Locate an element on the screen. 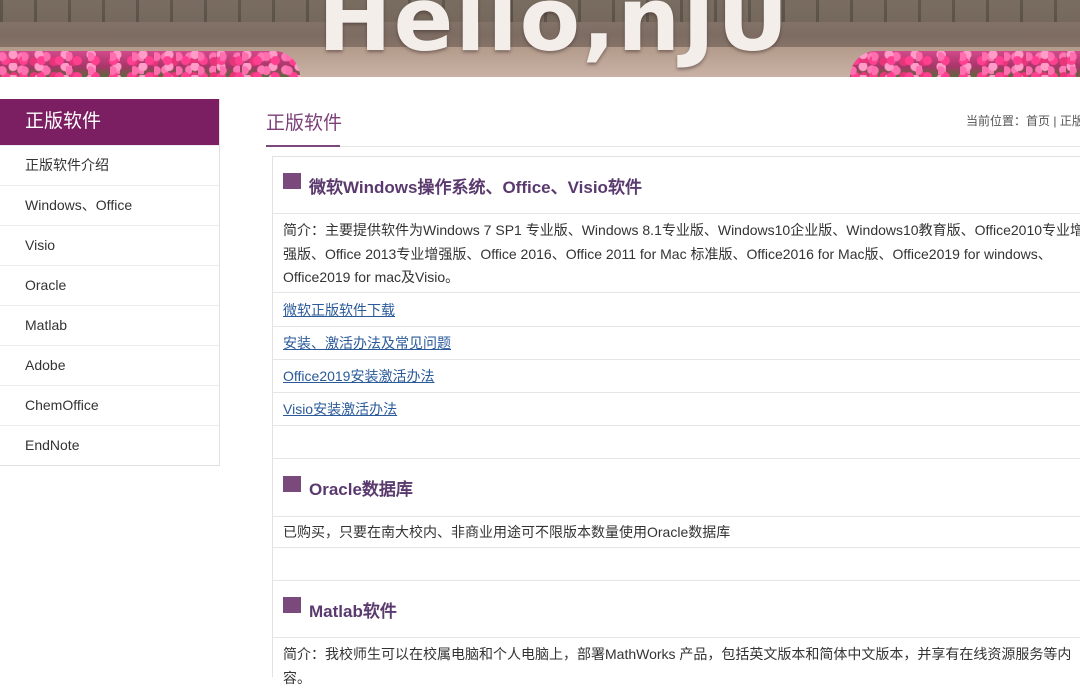 Image resolution: width=1080 pixels, height=690 pixels. header-banner: Hello,nJU is located at coordinates (540, 38).